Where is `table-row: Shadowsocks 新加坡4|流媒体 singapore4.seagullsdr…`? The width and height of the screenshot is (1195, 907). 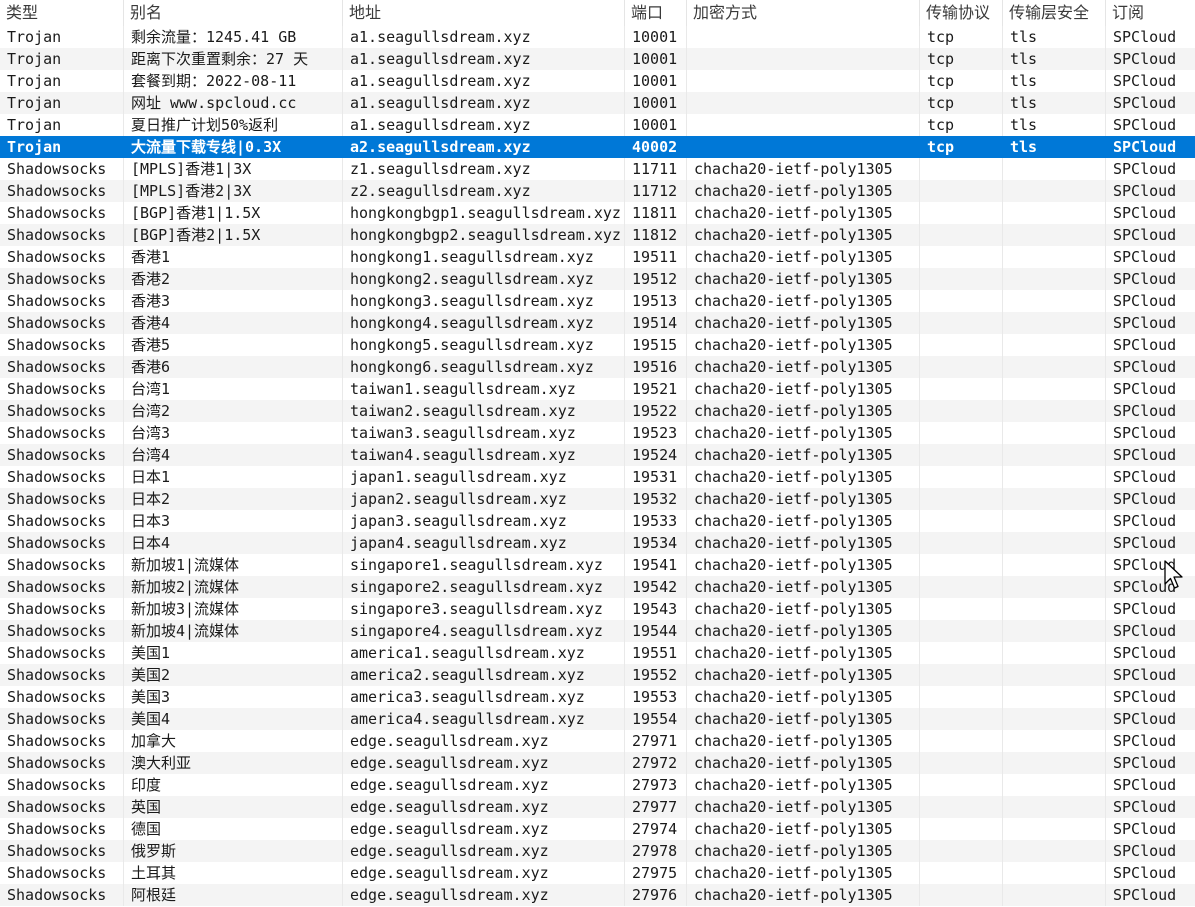 table-row: Shadowsocks 新加坡4|流媒体 singapore4.seagullsdr… is located at coordinates (597, 631).